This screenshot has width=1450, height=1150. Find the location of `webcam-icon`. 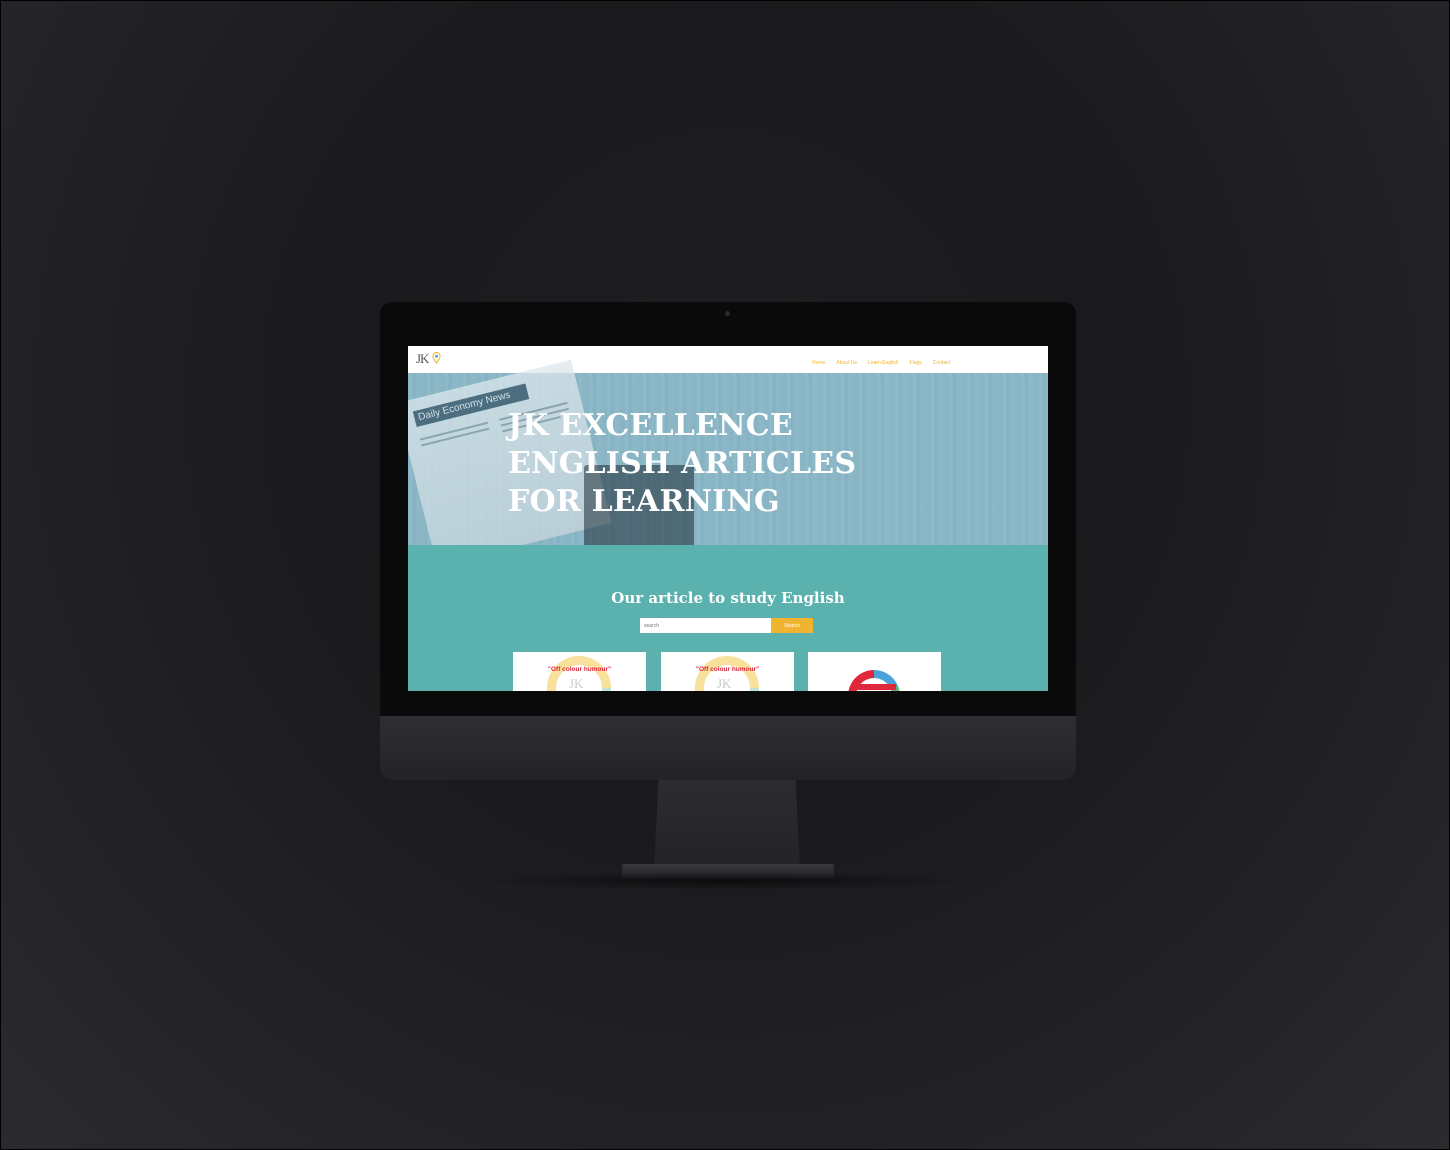

webcam-icon is located at coordinates (727, 313).